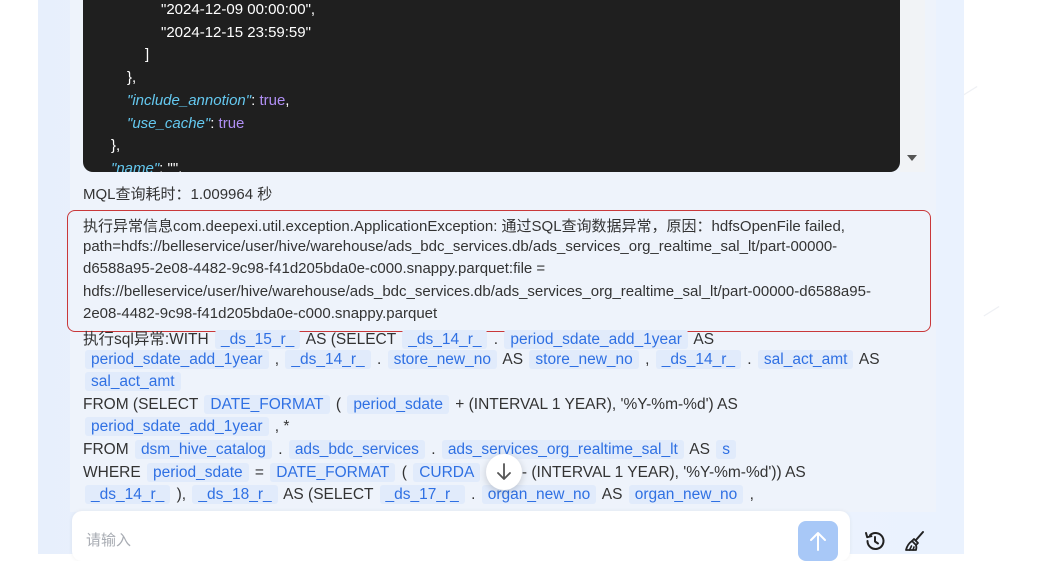 The height and width of the screenshot is (561, 1056). Describe the element at coordinates (203, 449) in the screenshot. I see `sql-identifier-token: dsm_hive_catalog` at that location.